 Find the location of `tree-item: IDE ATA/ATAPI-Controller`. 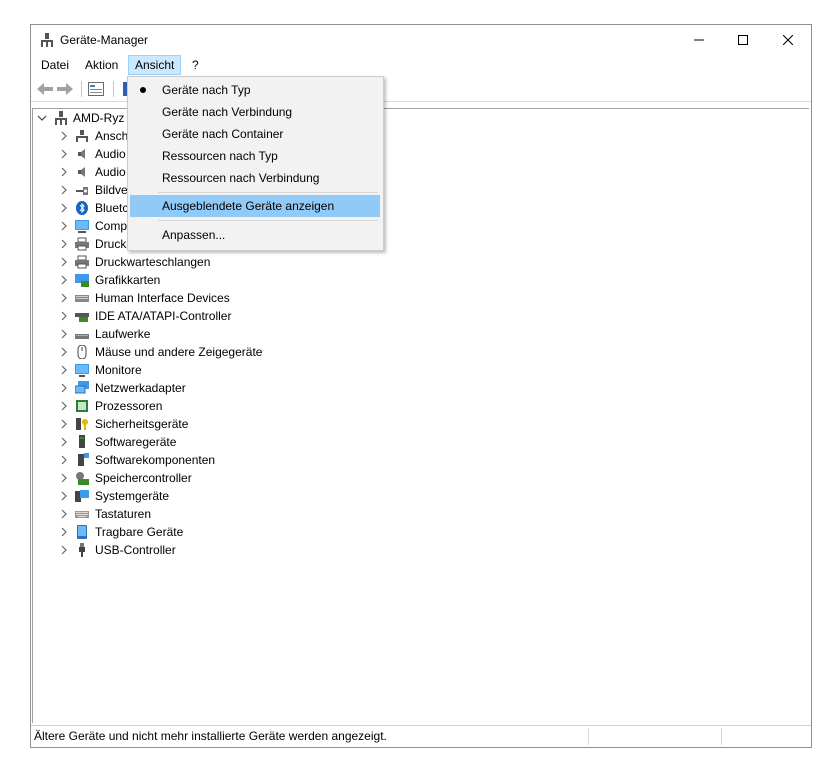

tree-item: IDE ATA/ATAPI-Controller is located at coordinates (333, 316).